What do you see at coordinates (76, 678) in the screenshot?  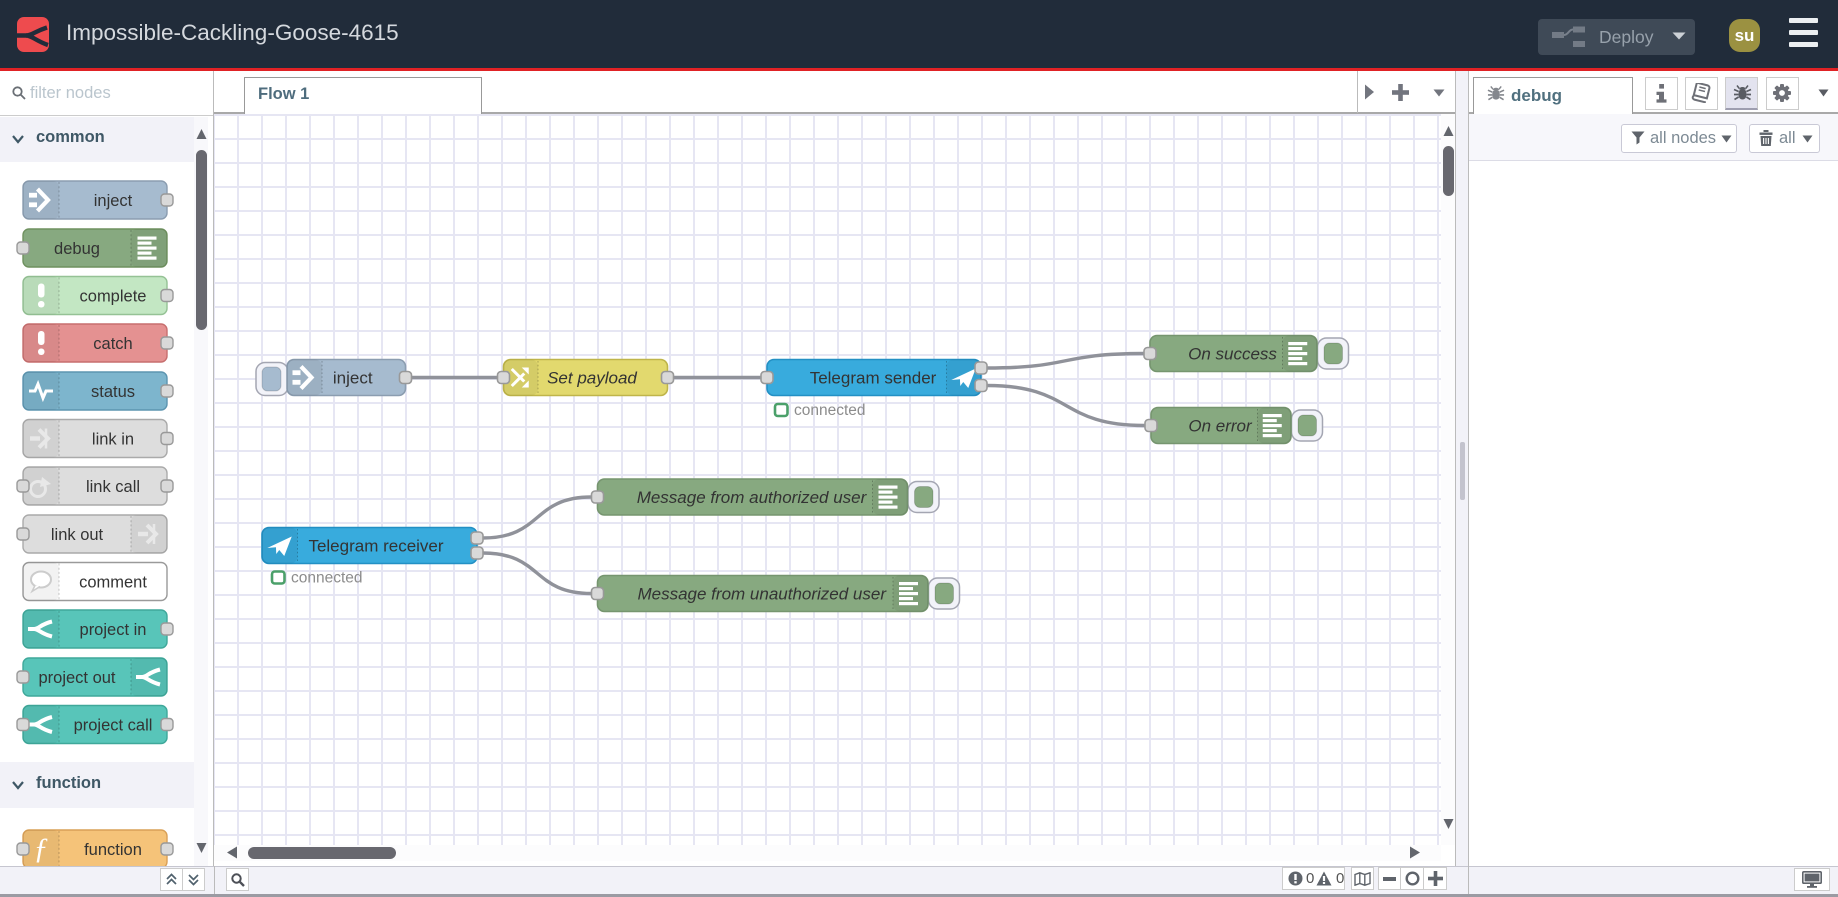 I see `svg-text: project out` at bounding box center [76, 678].